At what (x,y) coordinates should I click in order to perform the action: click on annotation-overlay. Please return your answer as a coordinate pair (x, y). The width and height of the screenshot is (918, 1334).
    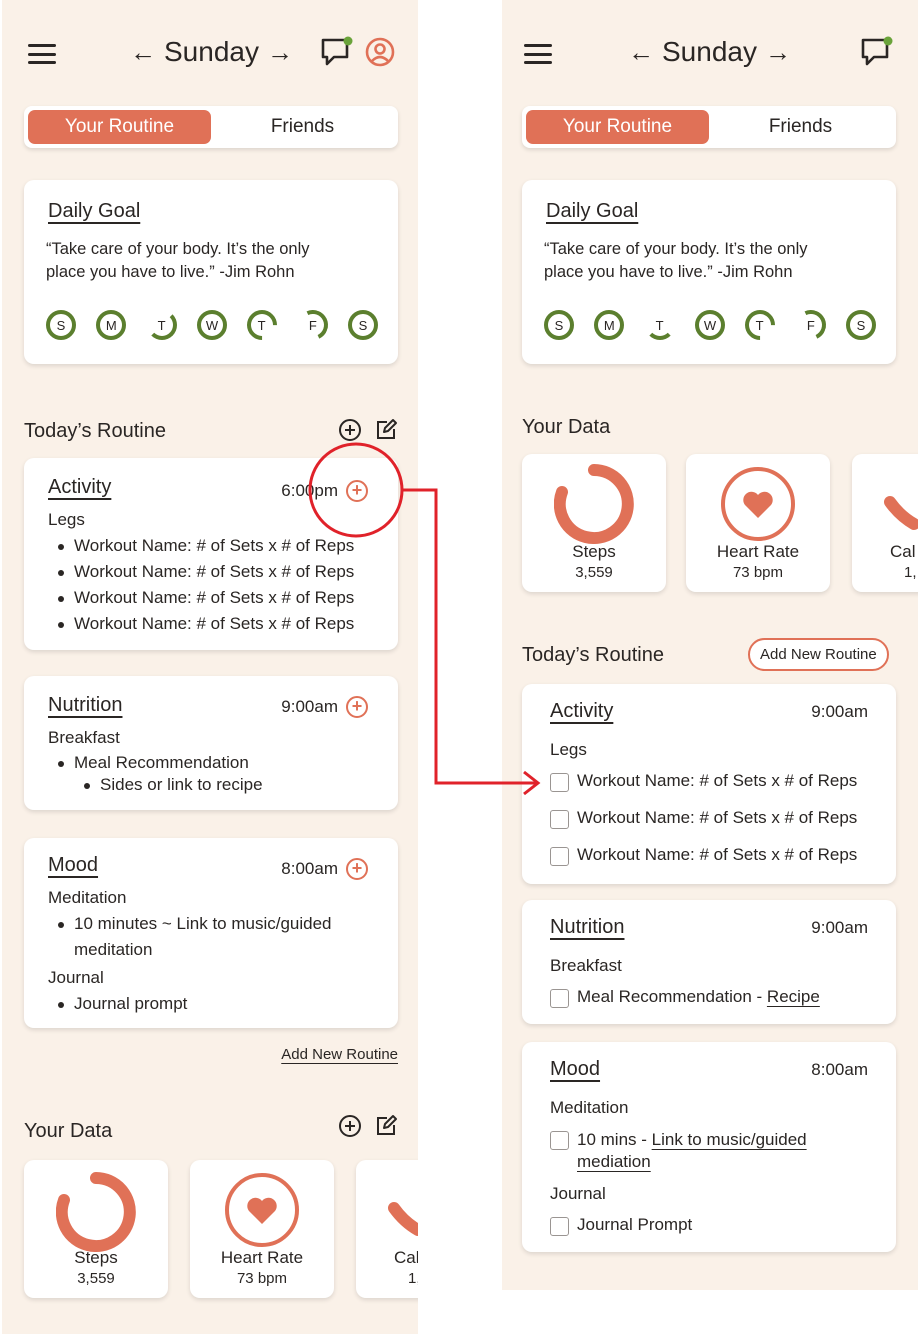
    Looking at the image, I should click on (424, 619).